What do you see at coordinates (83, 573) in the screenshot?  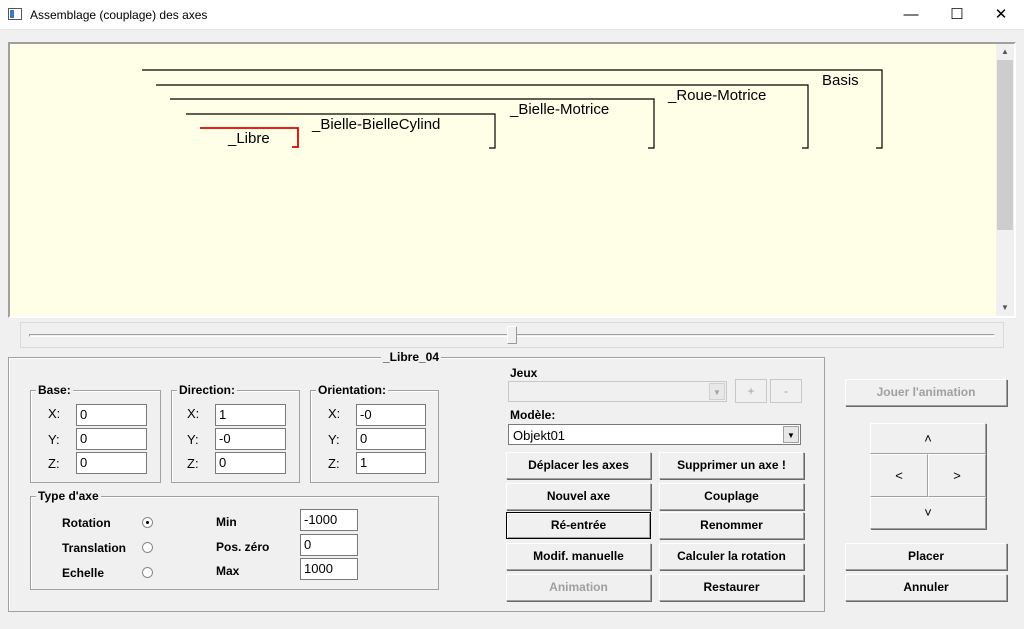 I see `echelle-label: Echelle` at bounding box center [83, 573].